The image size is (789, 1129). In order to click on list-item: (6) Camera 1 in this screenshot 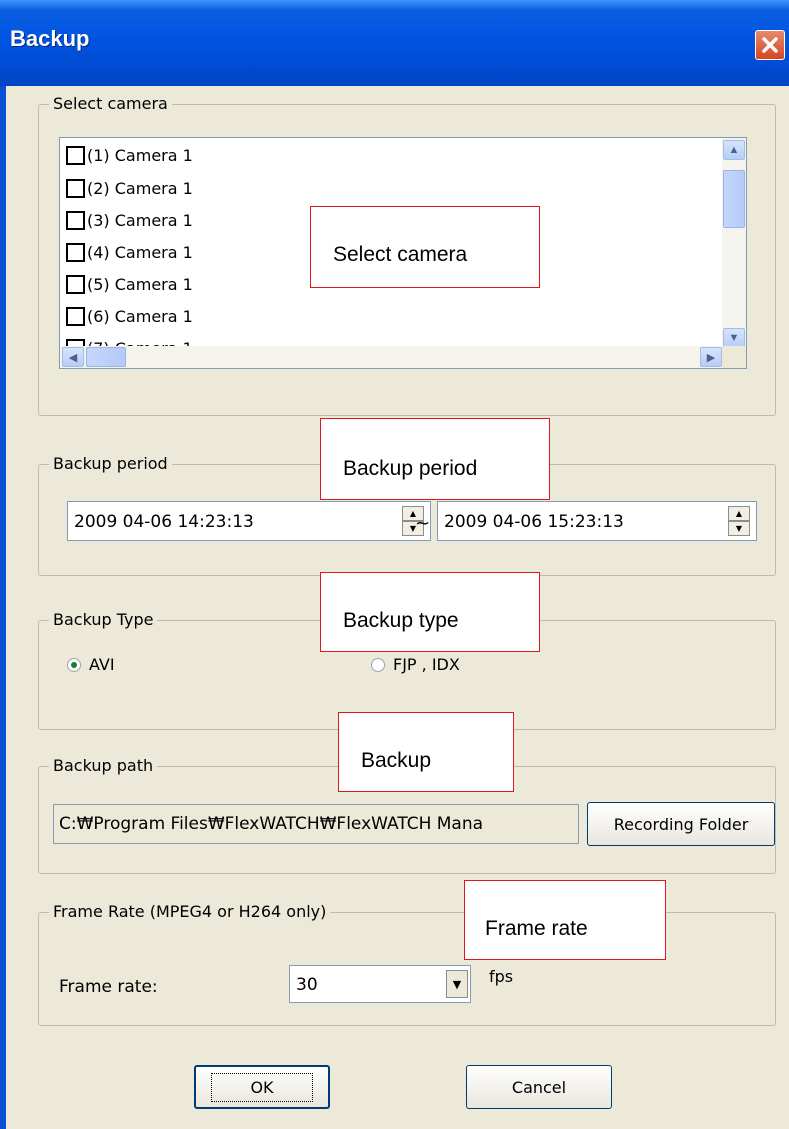, I will do `click(129, 316)`.